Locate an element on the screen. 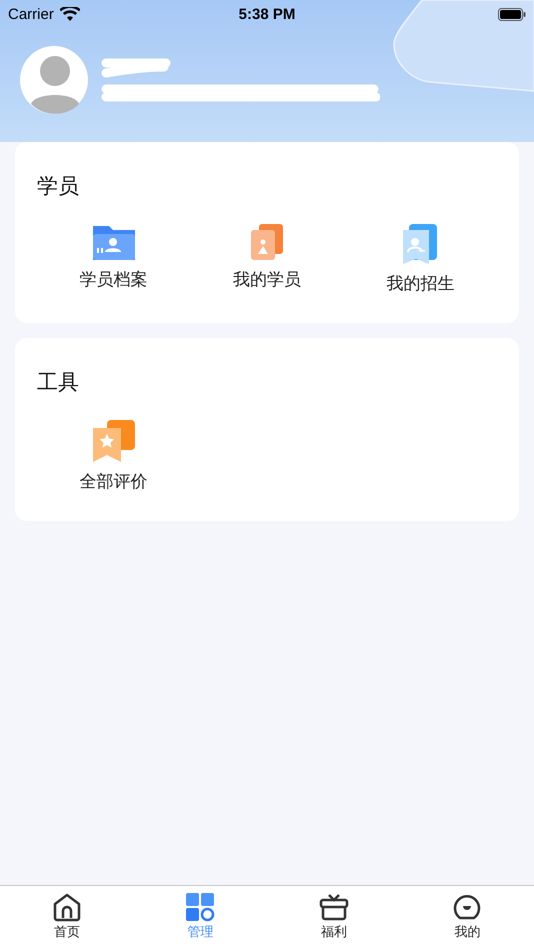  tab-item: 我的 is located at coordinates (467, 918).